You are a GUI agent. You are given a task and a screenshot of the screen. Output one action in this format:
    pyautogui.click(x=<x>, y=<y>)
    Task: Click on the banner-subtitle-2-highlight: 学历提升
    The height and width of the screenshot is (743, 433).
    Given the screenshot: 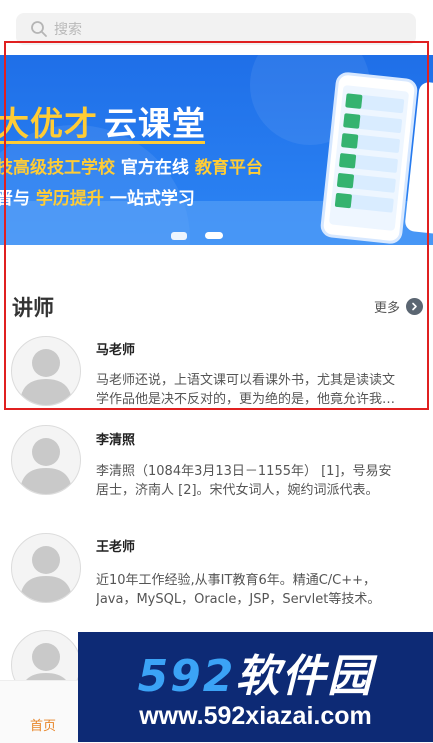 What is the action you would take?
    pyautogui.click(x=69, y=199)
    